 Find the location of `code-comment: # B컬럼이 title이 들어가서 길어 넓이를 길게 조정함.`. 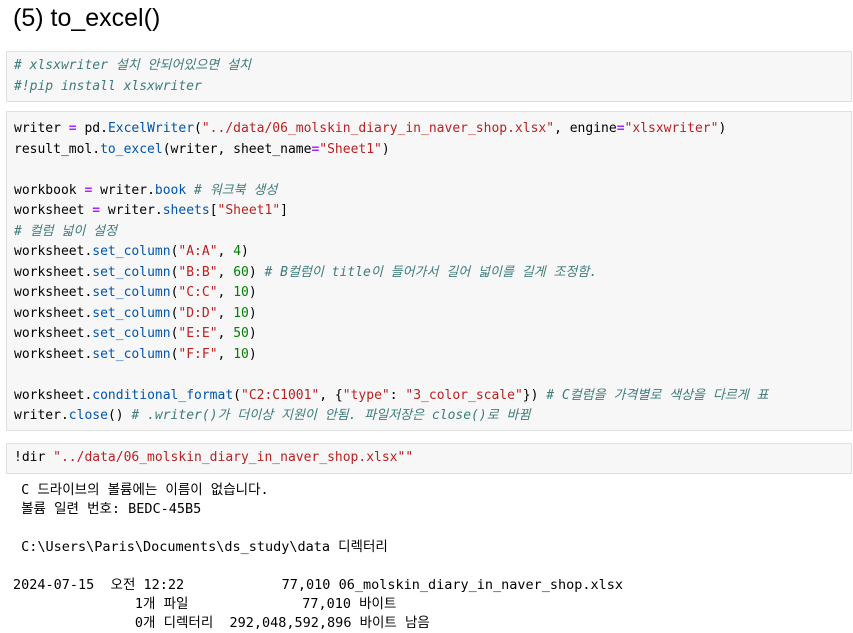

code-comment: # B컬럼이 title이 들어가서 길어 넓이를 길게 조정함. is located at coordinates (431, 272).